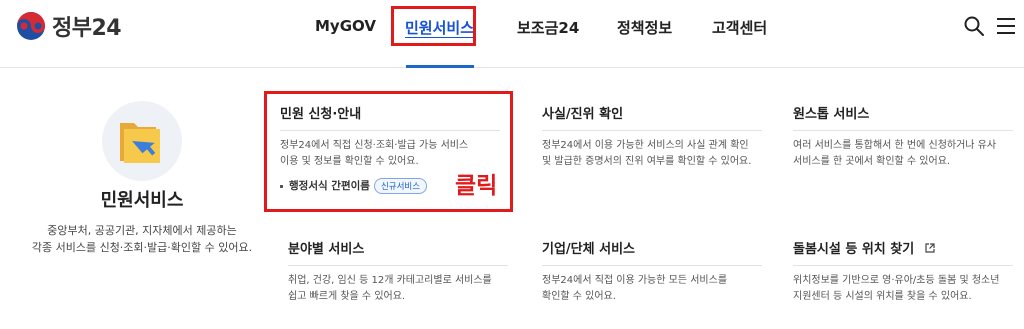  Describe the element at coordinates (974, 26) in the screenshot. I see `search-icon` at that location.